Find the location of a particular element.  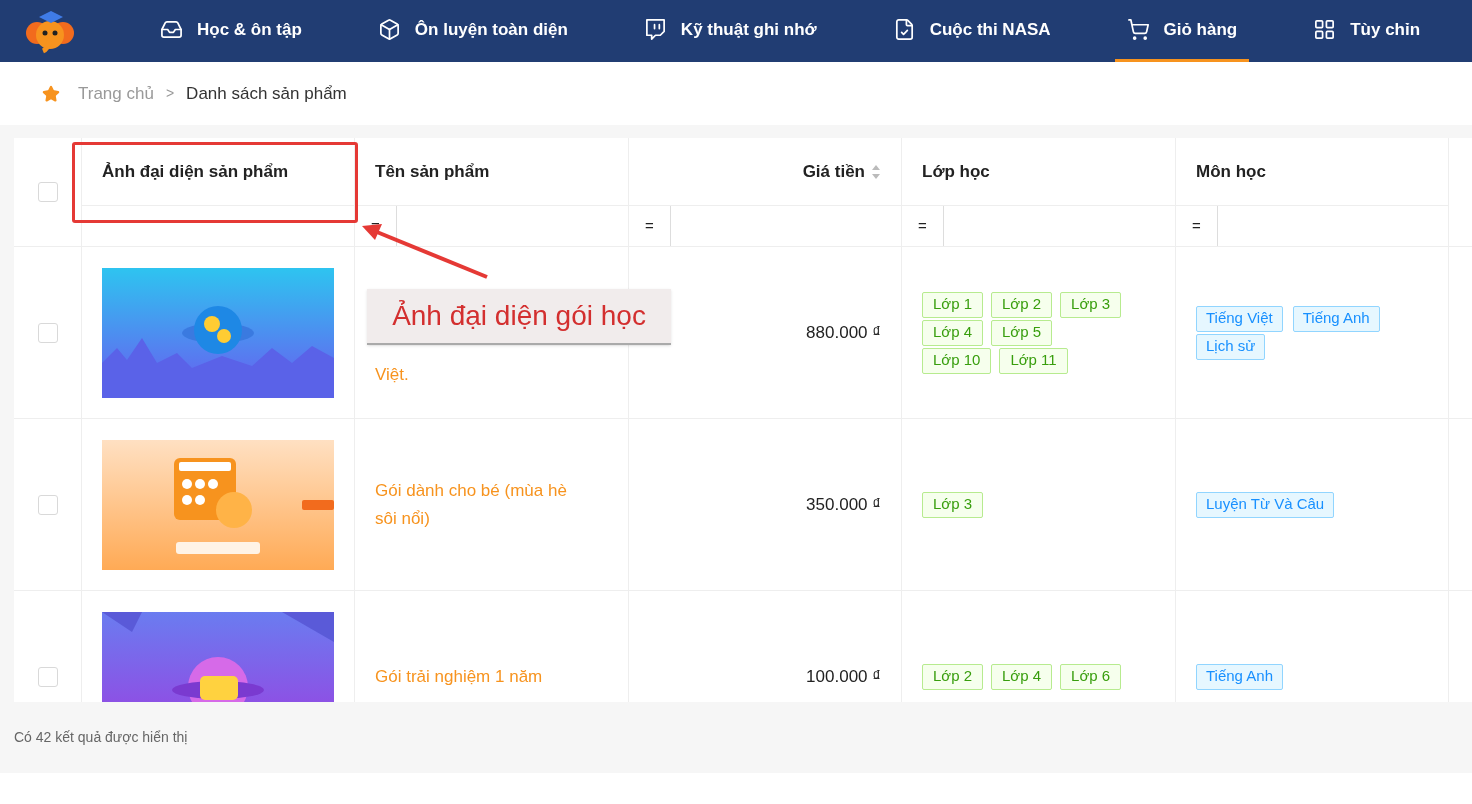

breadcrumb-link: Danh sách sản phẩm is located at coordinates (266, 93).